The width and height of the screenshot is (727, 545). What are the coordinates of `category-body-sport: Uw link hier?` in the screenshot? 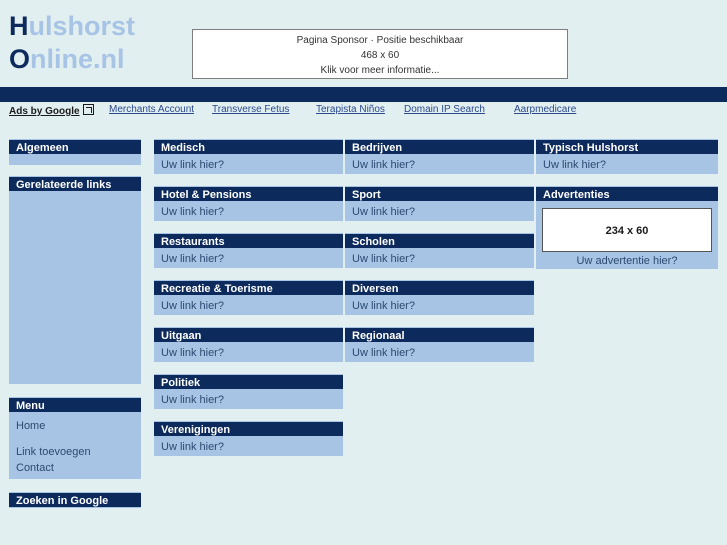 It's located at (439, 211).